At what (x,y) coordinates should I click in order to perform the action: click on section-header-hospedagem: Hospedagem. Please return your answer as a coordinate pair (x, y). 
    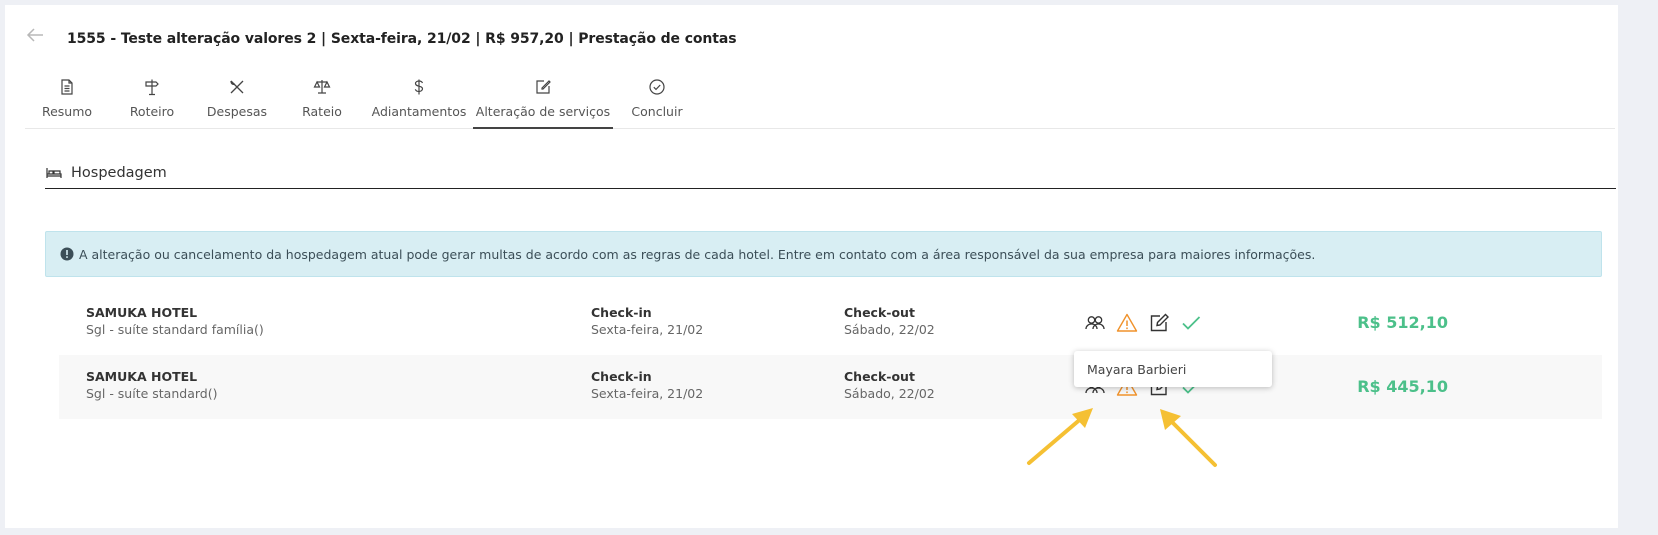
    Looking at the image, I should click on (830, 173).